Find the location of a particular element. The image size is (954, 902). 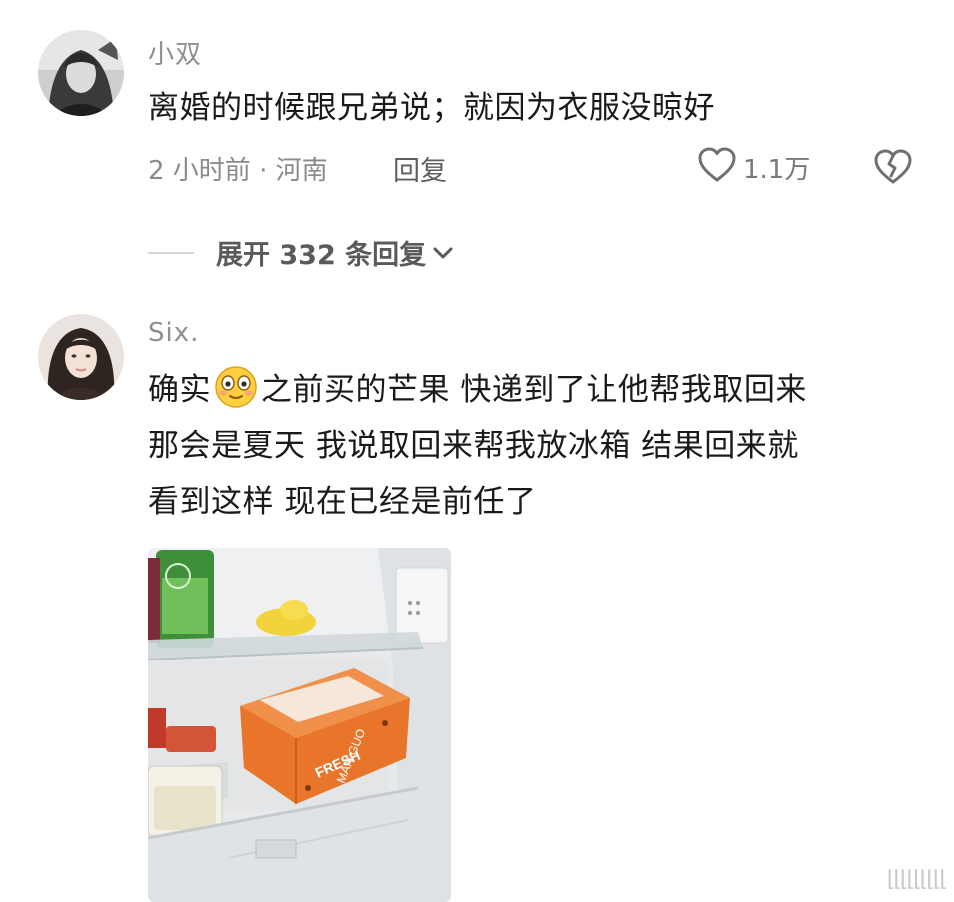

username-2: Six. is located at coordinates (173, 333).